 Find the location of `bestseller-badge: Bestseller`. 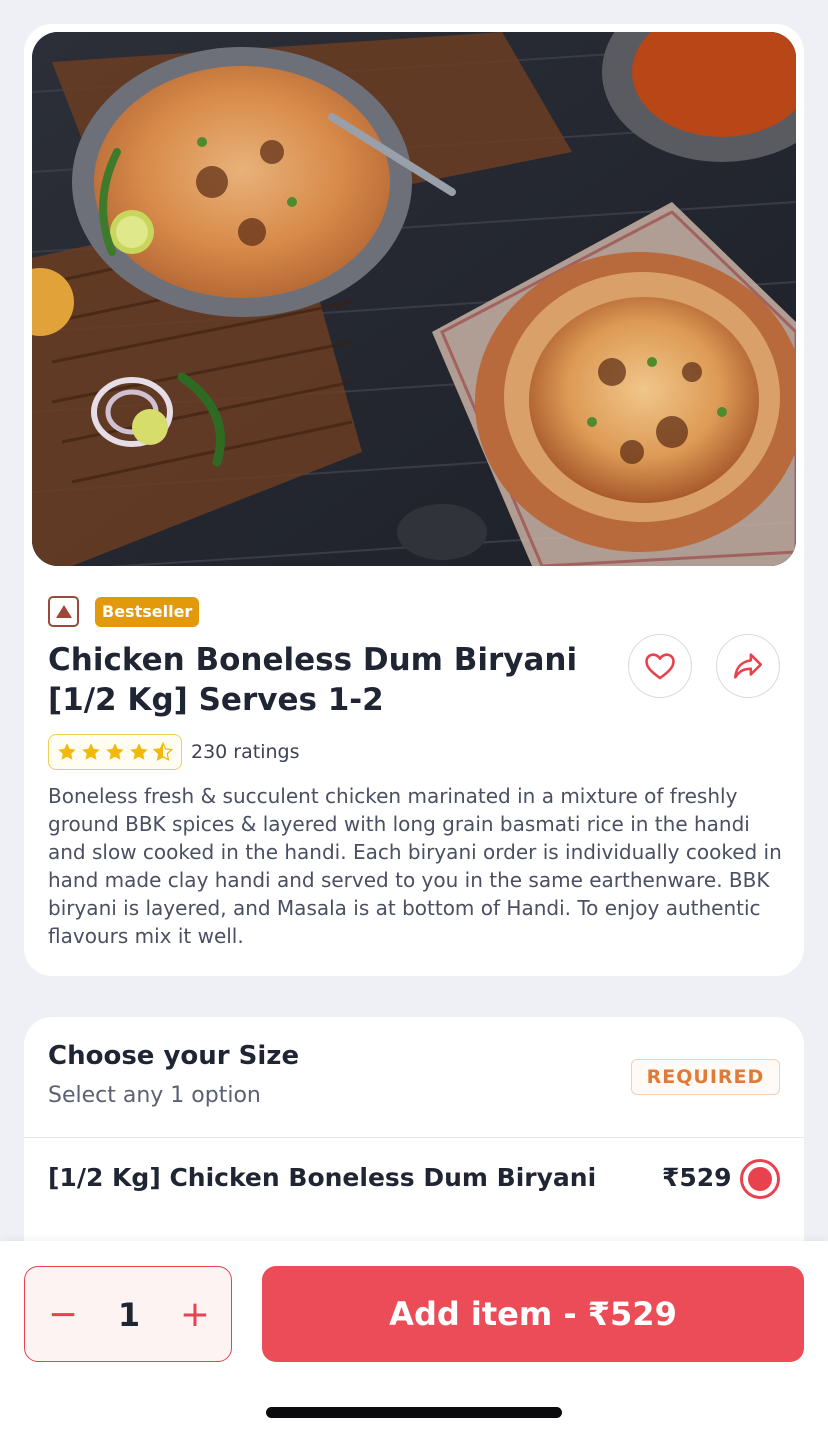

bestseller-badge: Bestseller is located at coordinates (147, 611).